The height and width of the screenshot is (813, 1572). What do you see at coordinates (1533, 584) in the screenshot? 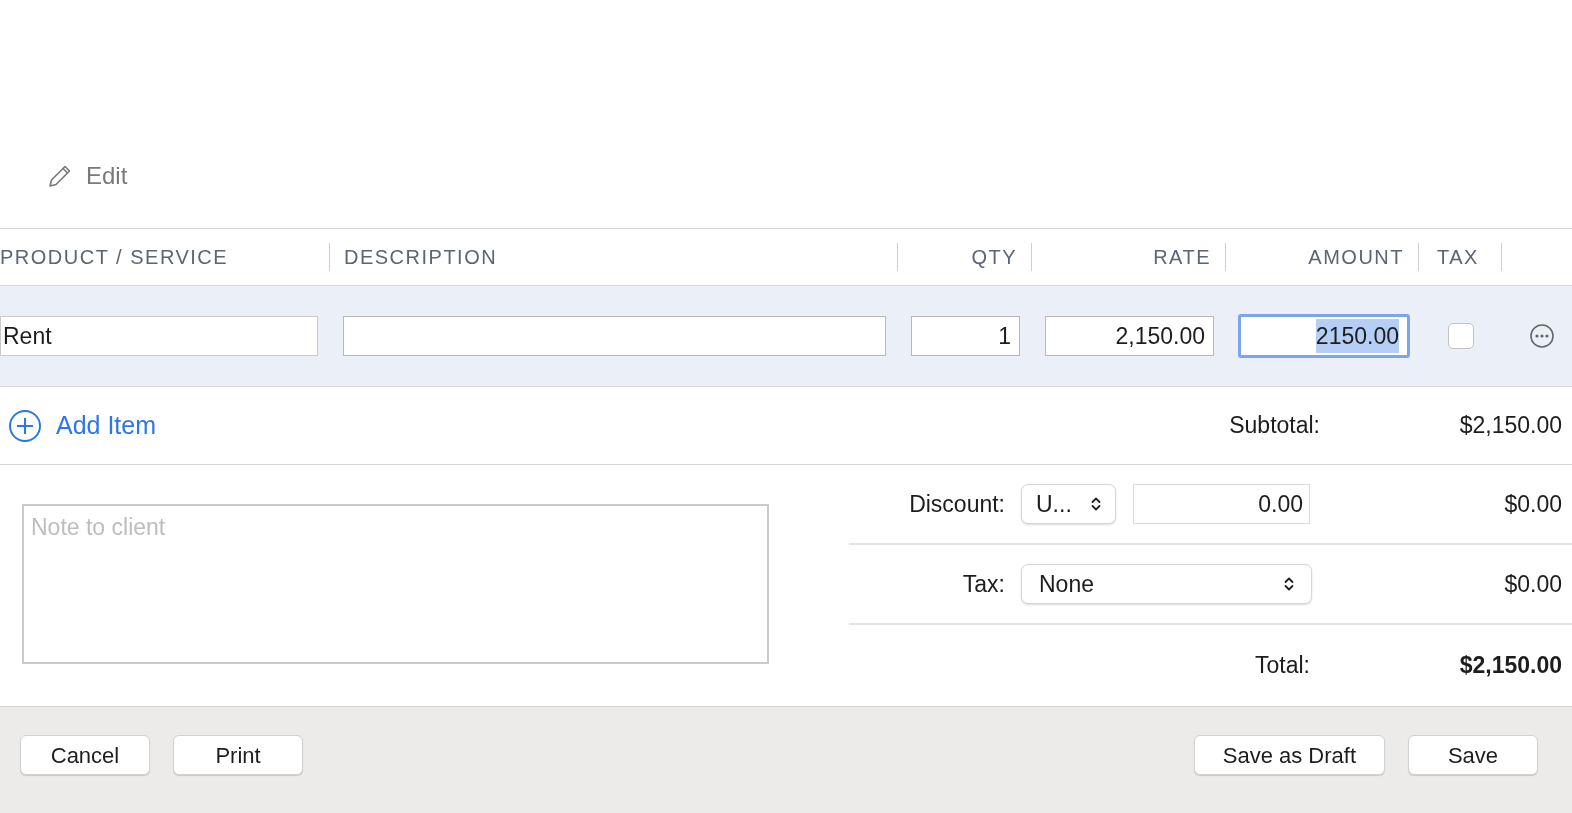
I see `tax-value: $0.00` at bounding box center [1533, 584].